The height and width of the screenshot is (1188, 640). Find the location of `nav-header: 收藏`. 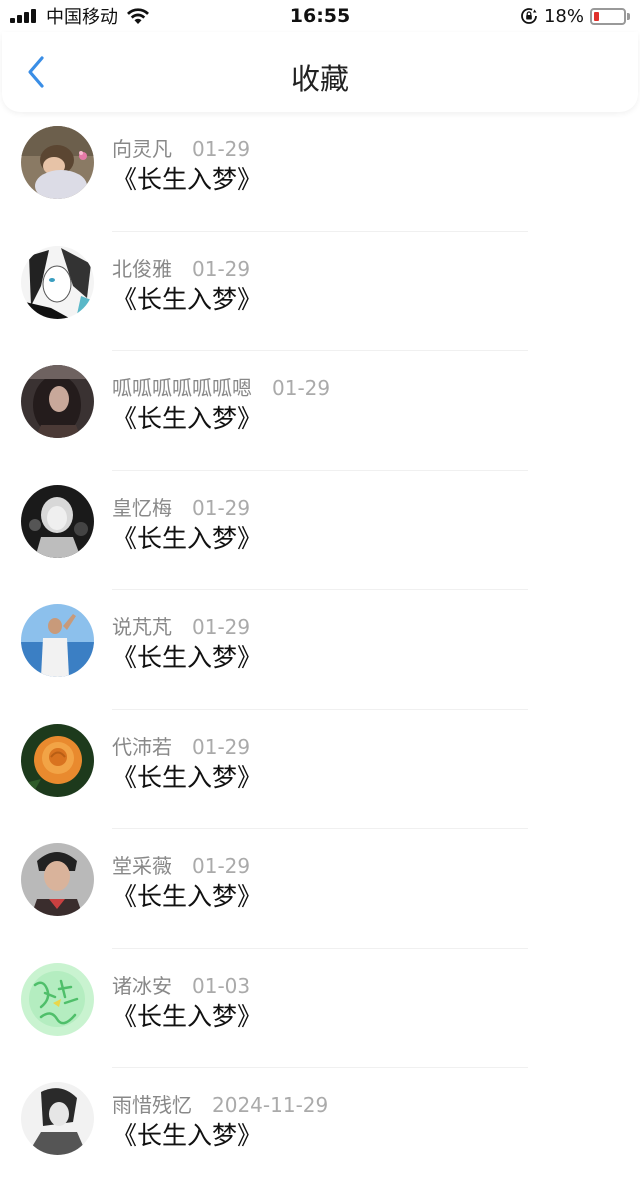

nav-header: 收藏 is located at coordinates (320, 72).